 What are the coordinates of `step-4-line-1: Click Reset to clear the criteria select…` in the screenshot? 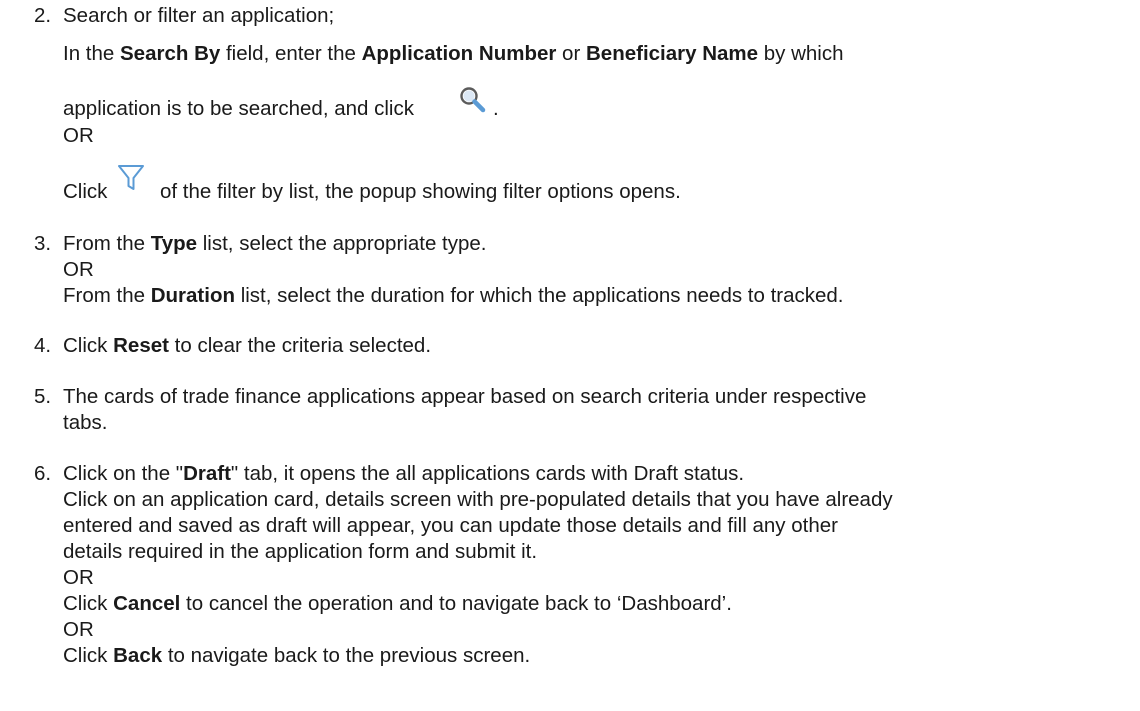 It's located at (247, 345).